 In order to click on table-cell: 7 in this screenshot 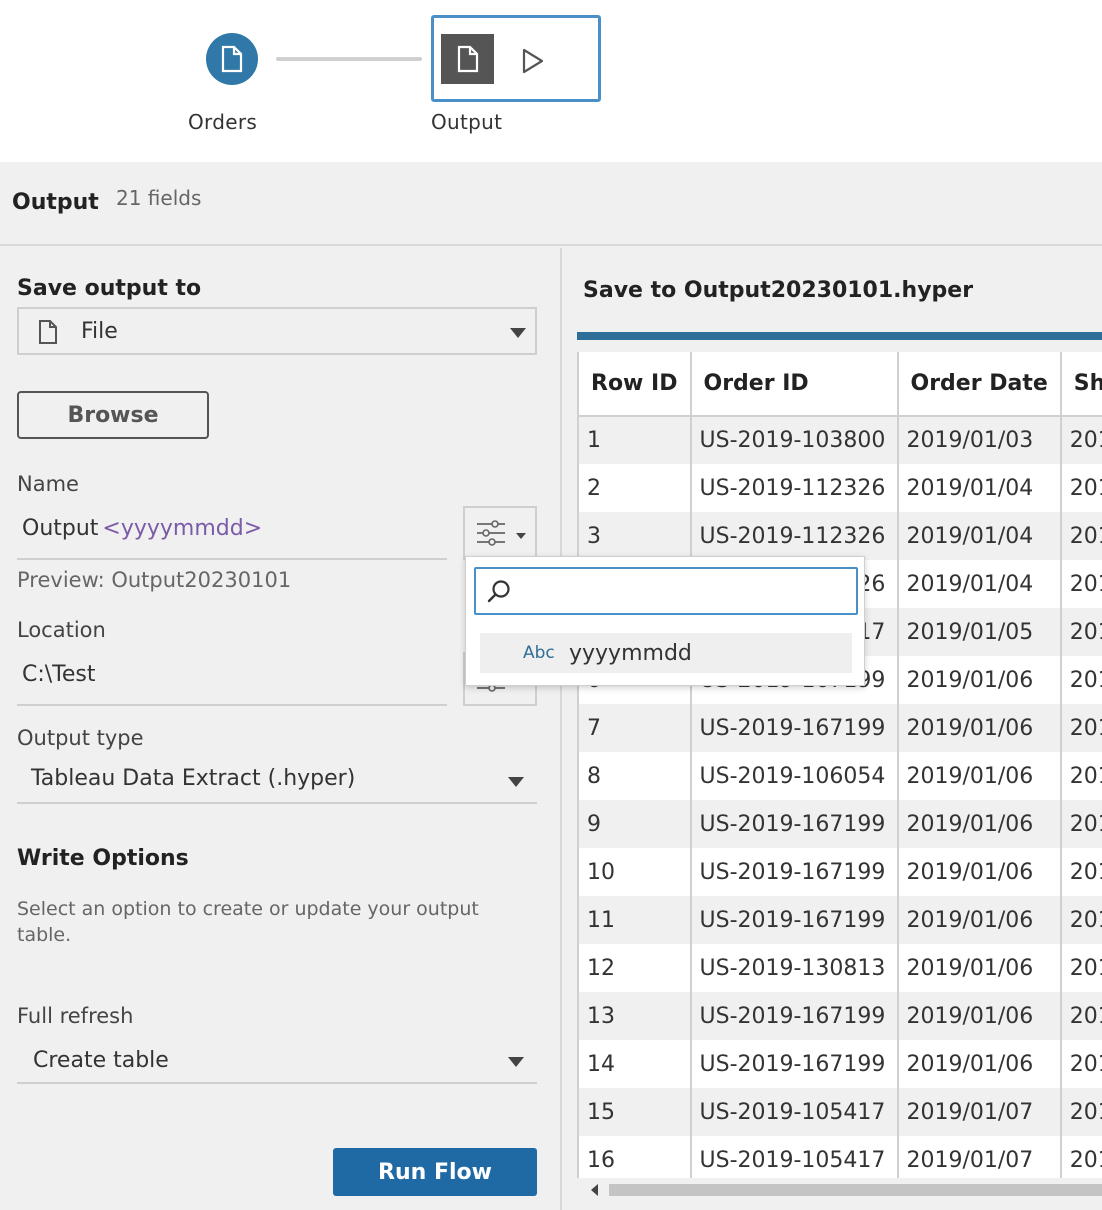, I will do `click(635, 728)`.